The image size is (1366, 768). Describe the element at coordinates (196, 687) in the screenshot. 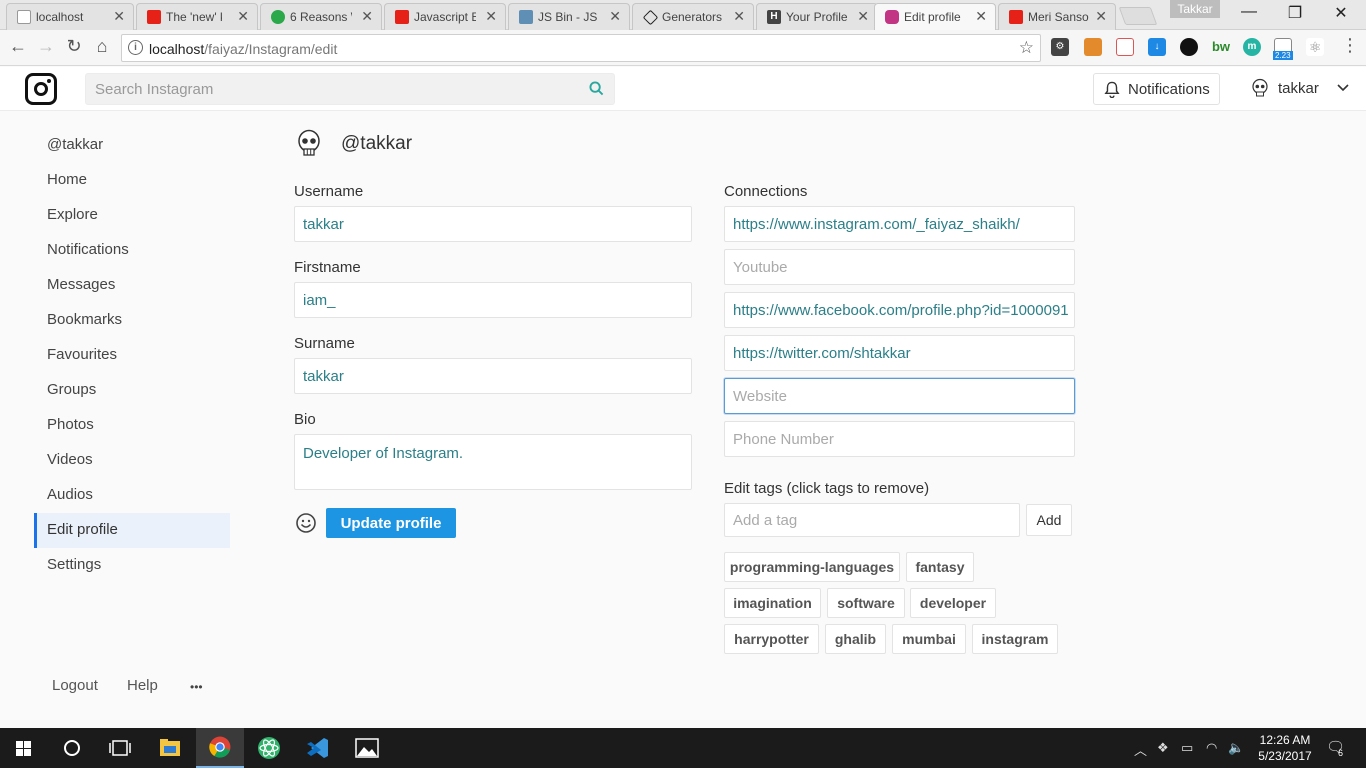

I see `more-options-button: •••` at that location.